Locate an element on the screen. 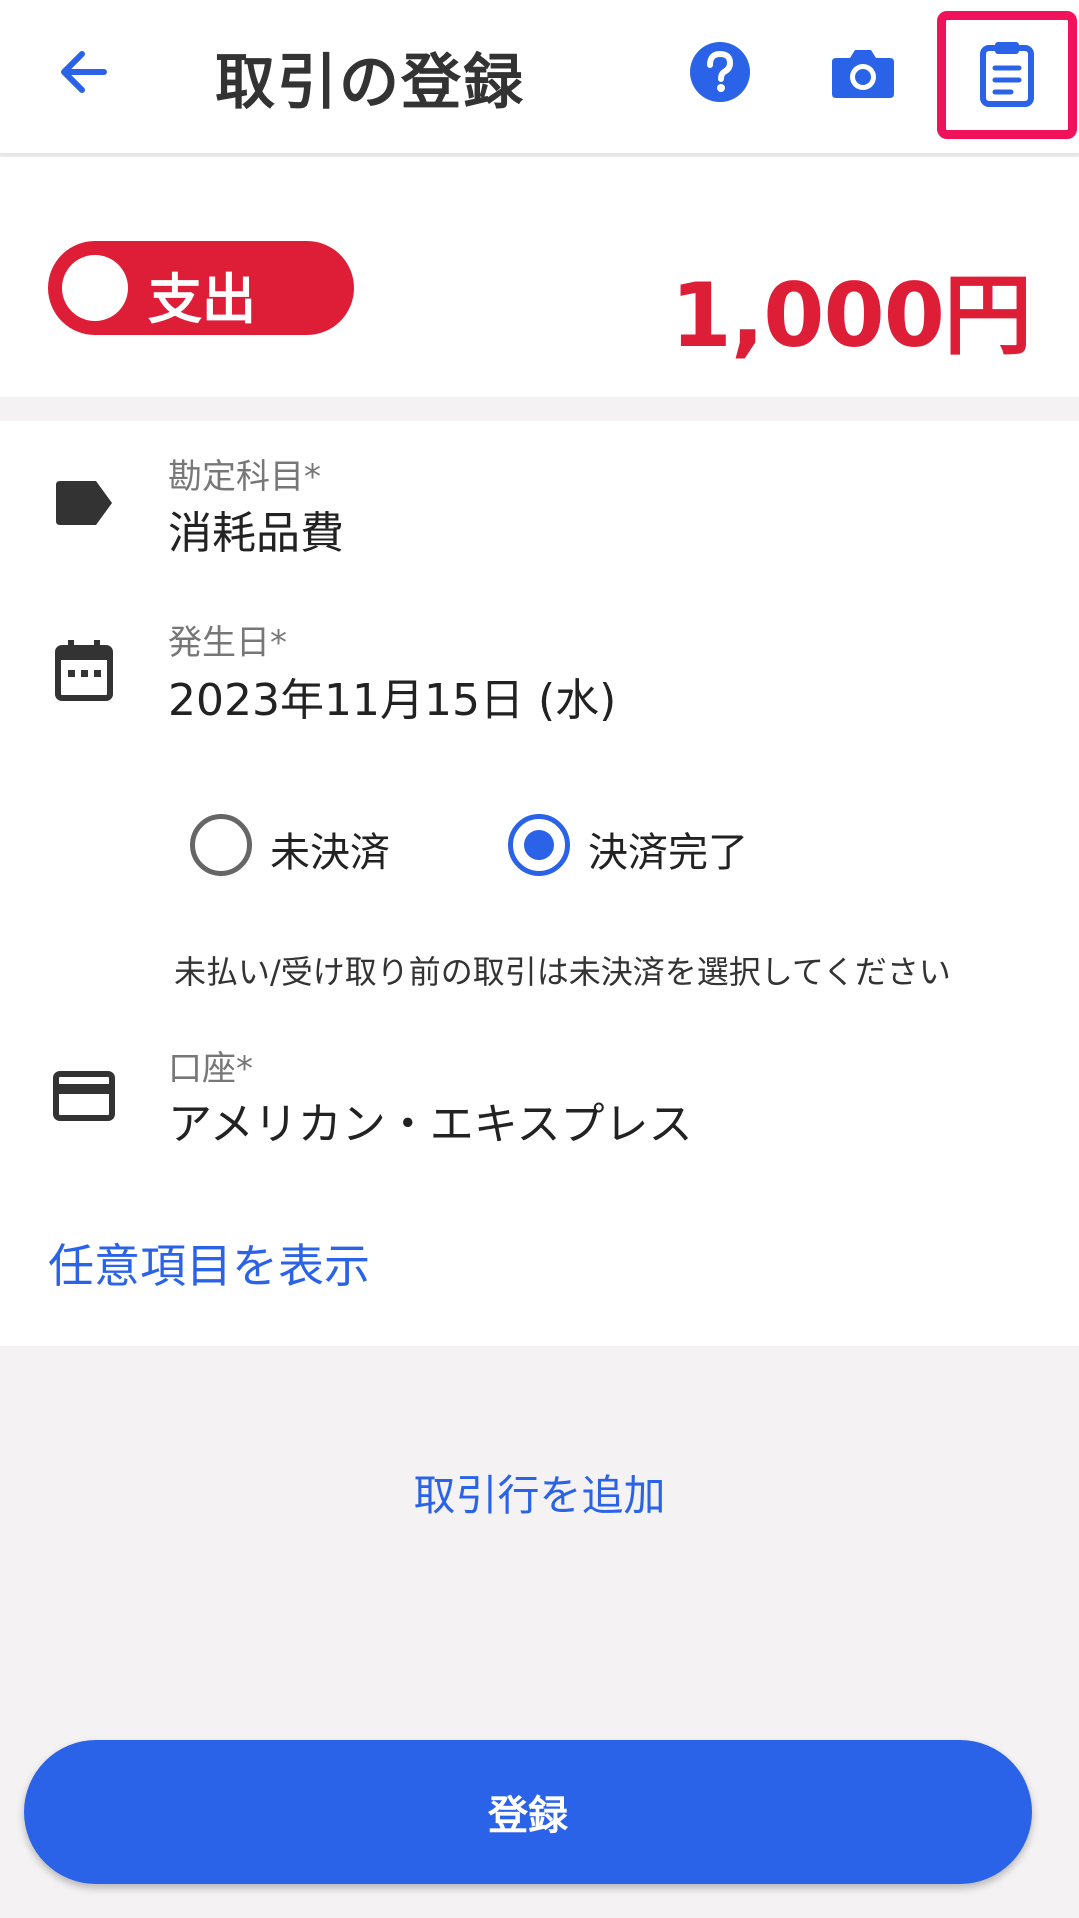 The height and width of the screenshot is (1918, 1079). income-expense-toggle: 支出 is located at coordinates (201, 288).